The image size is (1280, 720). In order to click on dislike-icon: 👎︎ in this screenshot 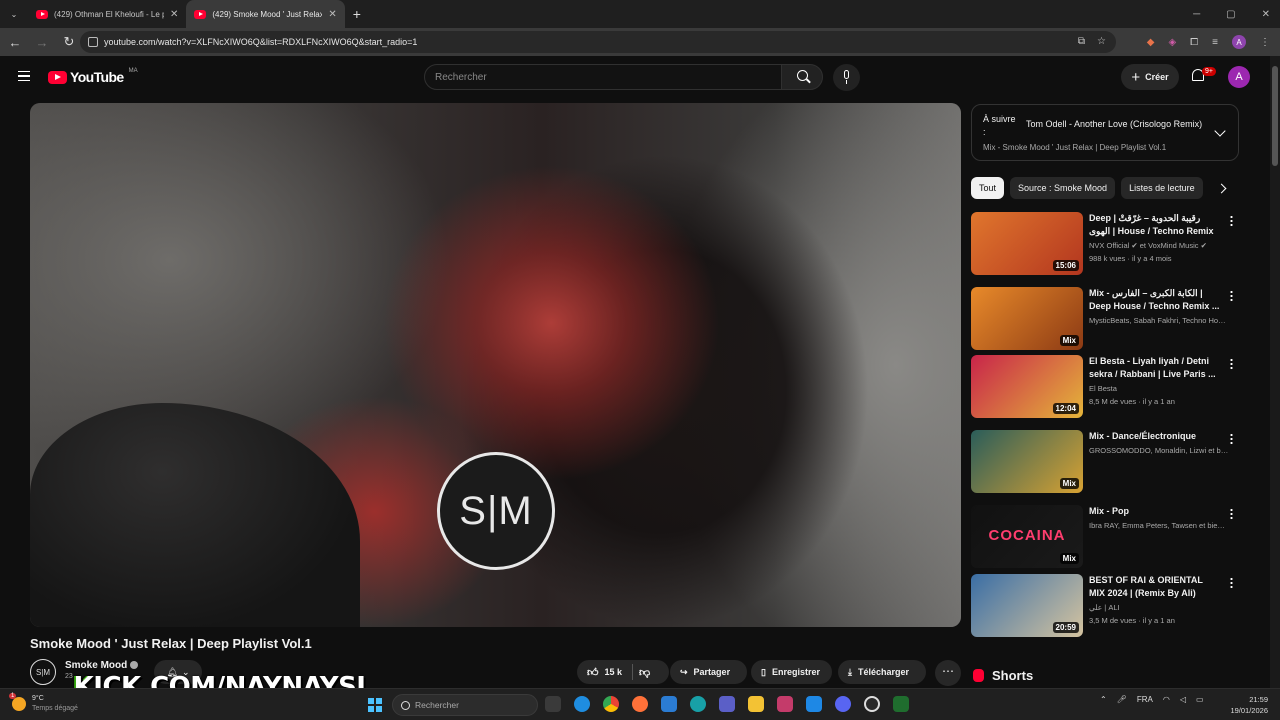, I will do `click(644, 672)`.